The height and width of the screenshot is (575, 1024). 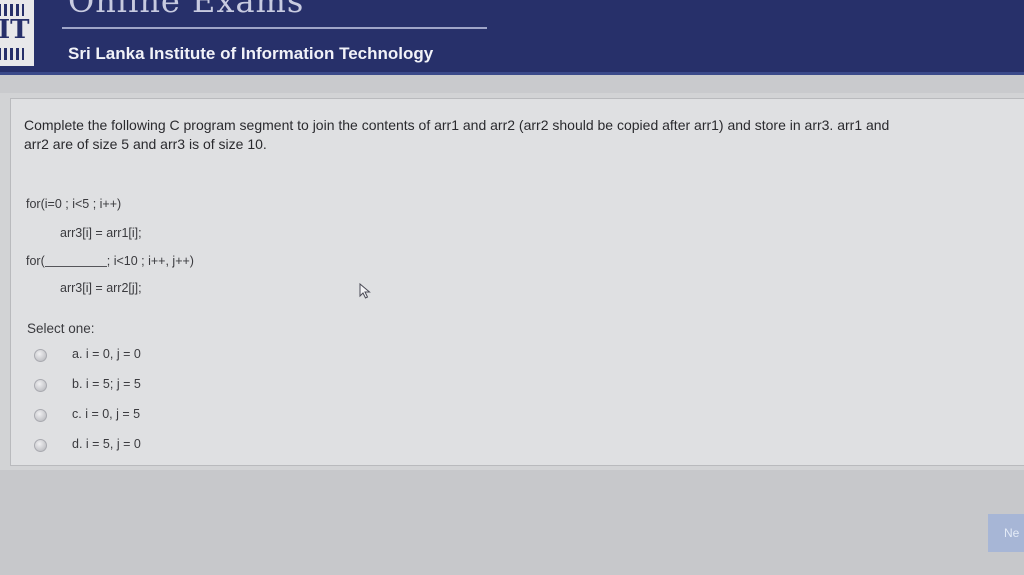 What do you see at coordinates (106, 354) in the screenshot?
I see `option-a-label: a. i = 0, j = 0` at bounding box center [106, 354].